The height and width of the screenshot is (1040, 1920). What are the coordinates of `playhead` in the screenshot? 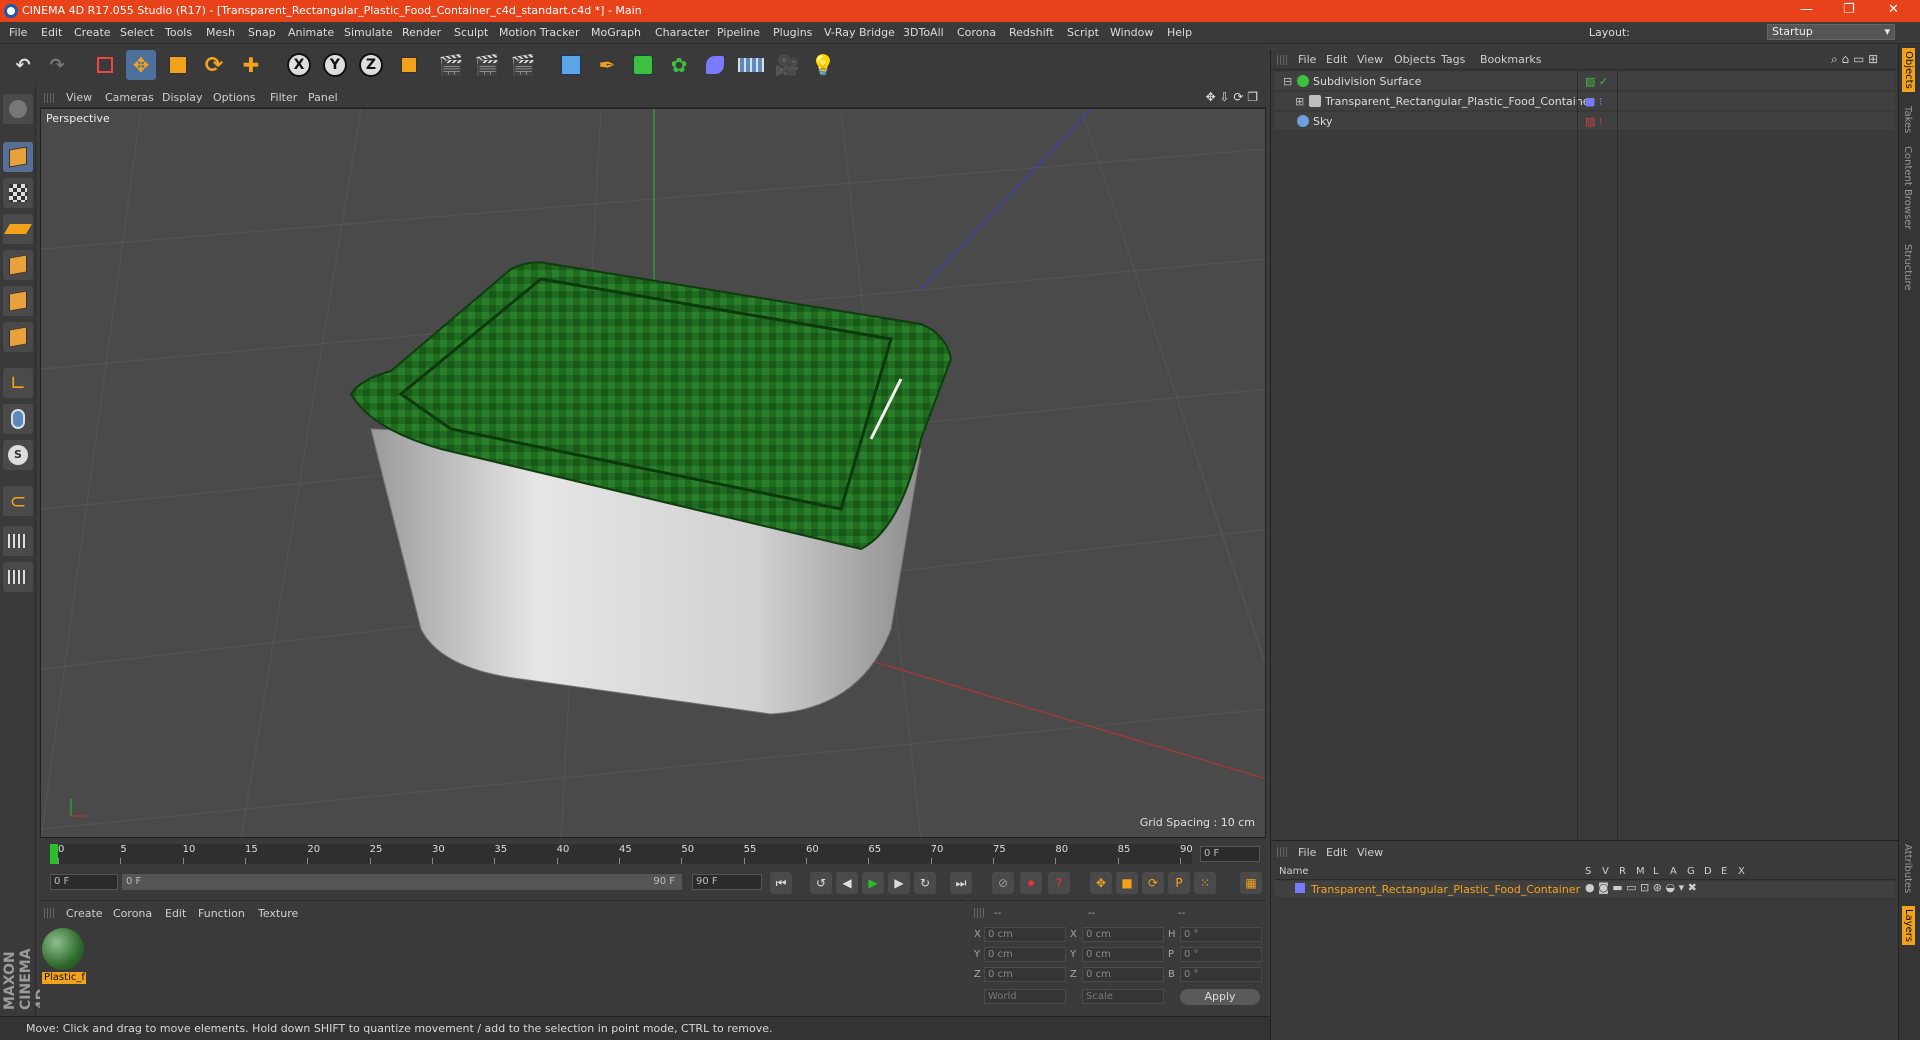 It's located at (54, 854).